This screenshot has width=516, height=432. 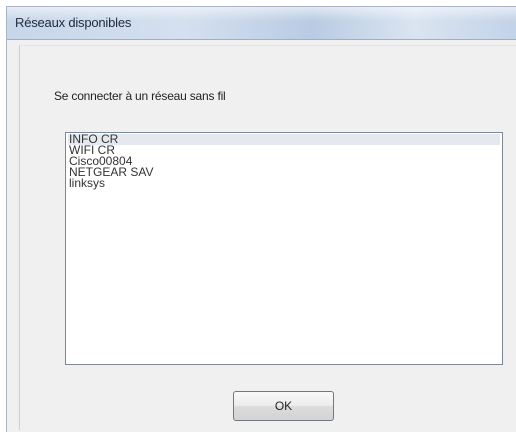 What do you see at coordinates (283, 406) in the screenshot?
I see `ok-button: OK` at bounding box center [283, 406].